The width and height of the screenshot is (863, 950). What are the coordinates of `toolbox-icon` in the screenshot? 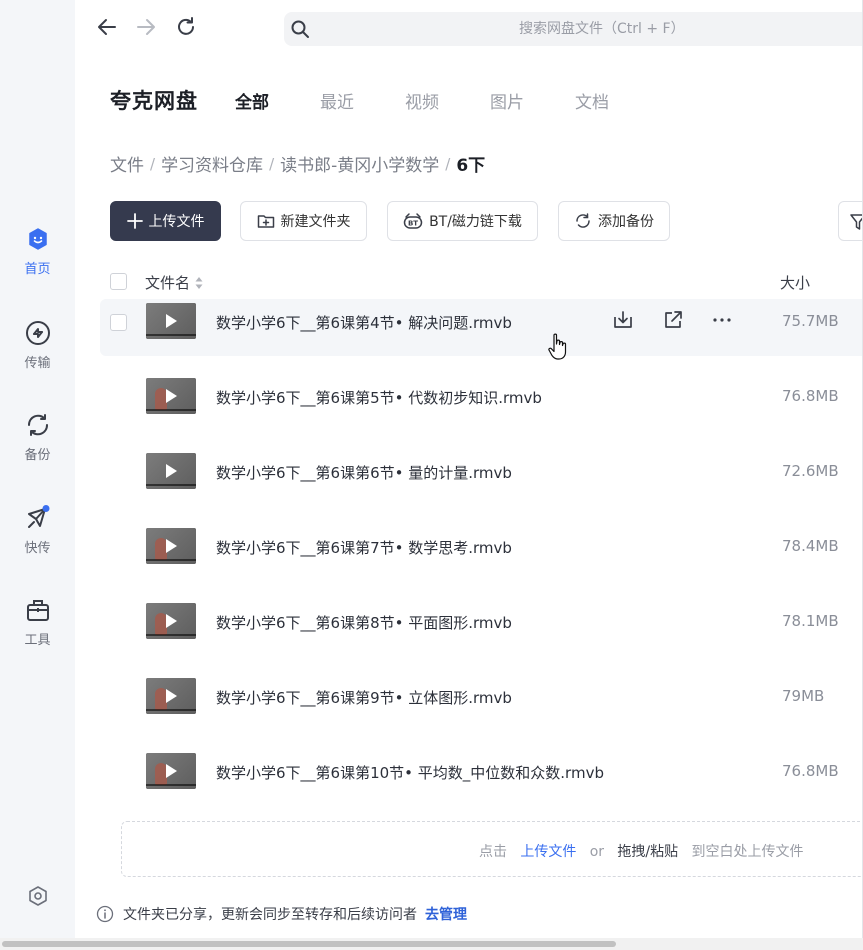 It's located at (38, 610).